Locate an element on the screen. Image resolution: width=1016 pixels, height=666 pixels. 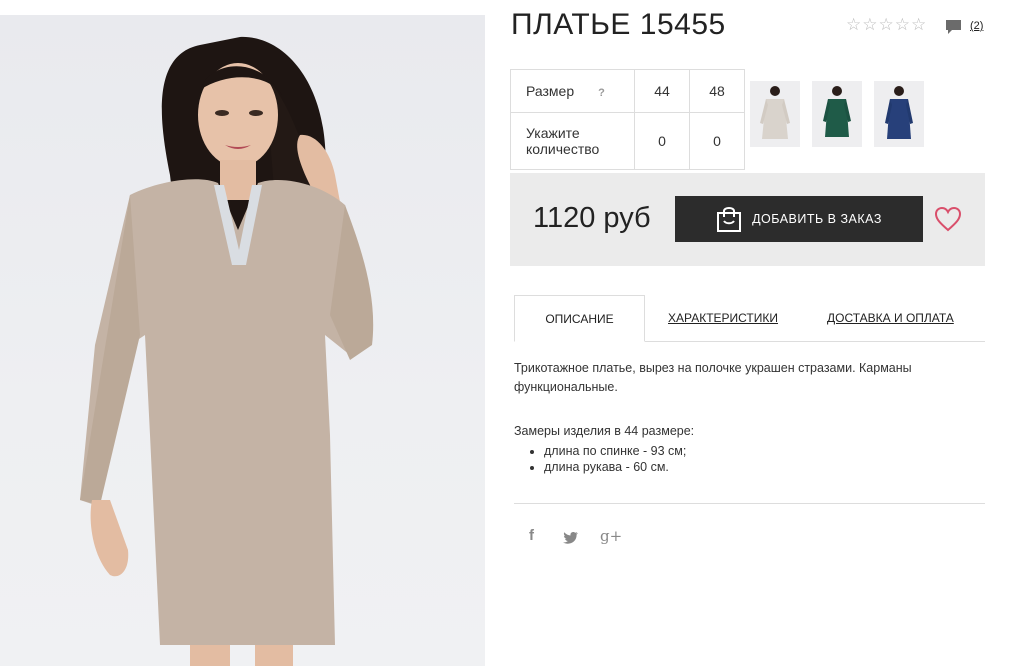
twitter-icon is located at coordinates (571, 537).